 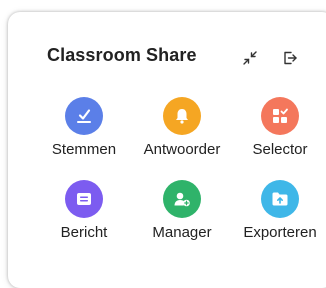 I want to click on tool-manager: Manager, so click(x=182, y=210).